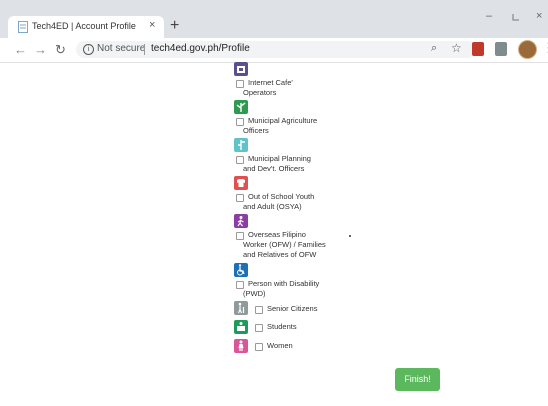  I want to click on bookmark-star-icon: ☆, so click(456, 48).